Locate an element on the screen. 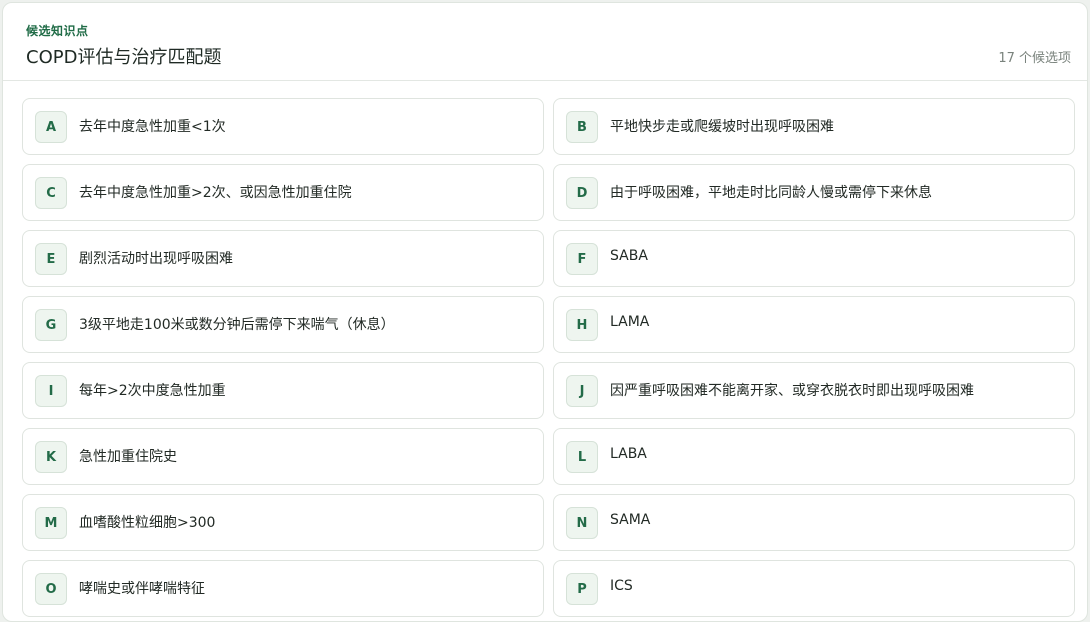  option-text: 3级平地走100米或数分钟后需停下来喘气（休息） is located at coordinates (237, 325).